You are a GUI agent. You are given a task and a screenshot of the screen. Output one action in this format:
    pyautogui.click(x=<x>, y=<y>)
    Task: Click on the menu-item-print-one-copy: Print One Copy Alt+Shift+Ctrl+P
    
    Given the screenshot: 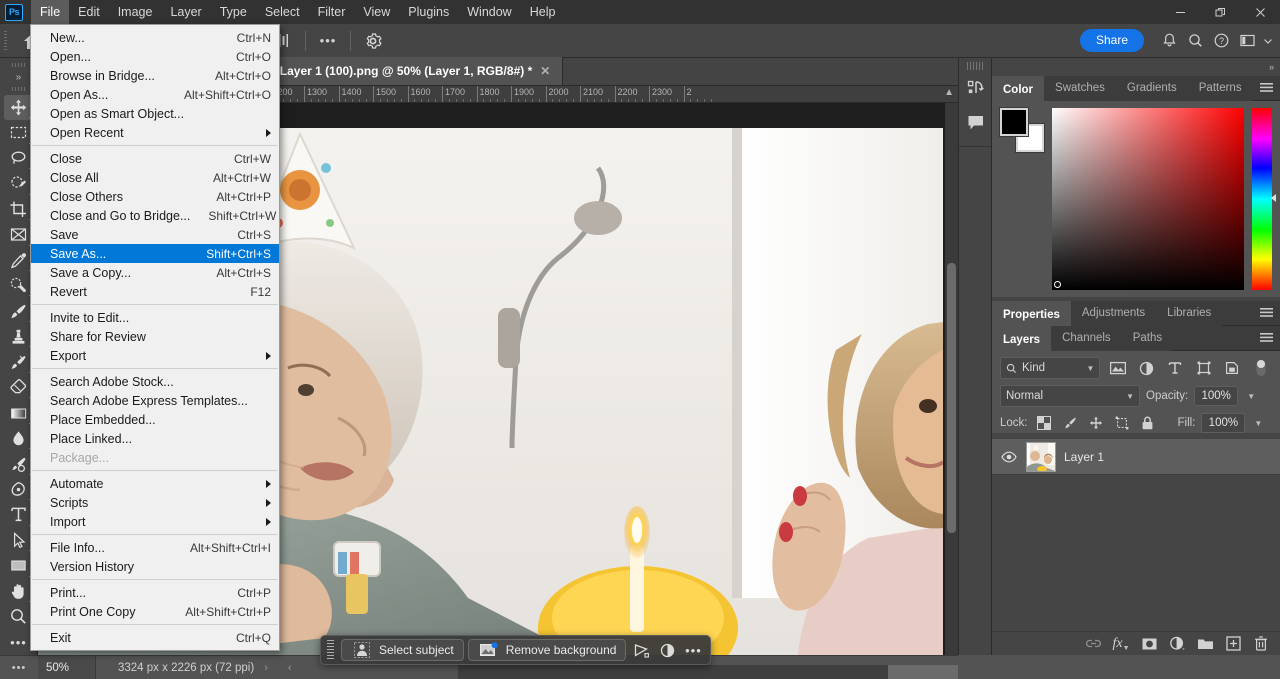 What is the action you would take?
    pyautogui.click(x=155, y=611)
    